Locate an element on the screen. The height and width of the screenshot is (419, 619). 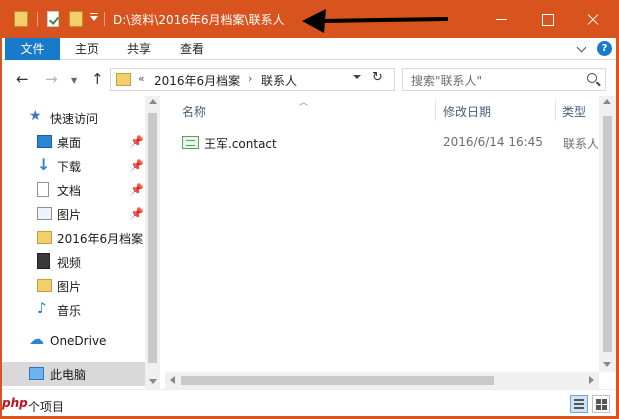
tab-home: 主页 is located at coordinates (87, 49).